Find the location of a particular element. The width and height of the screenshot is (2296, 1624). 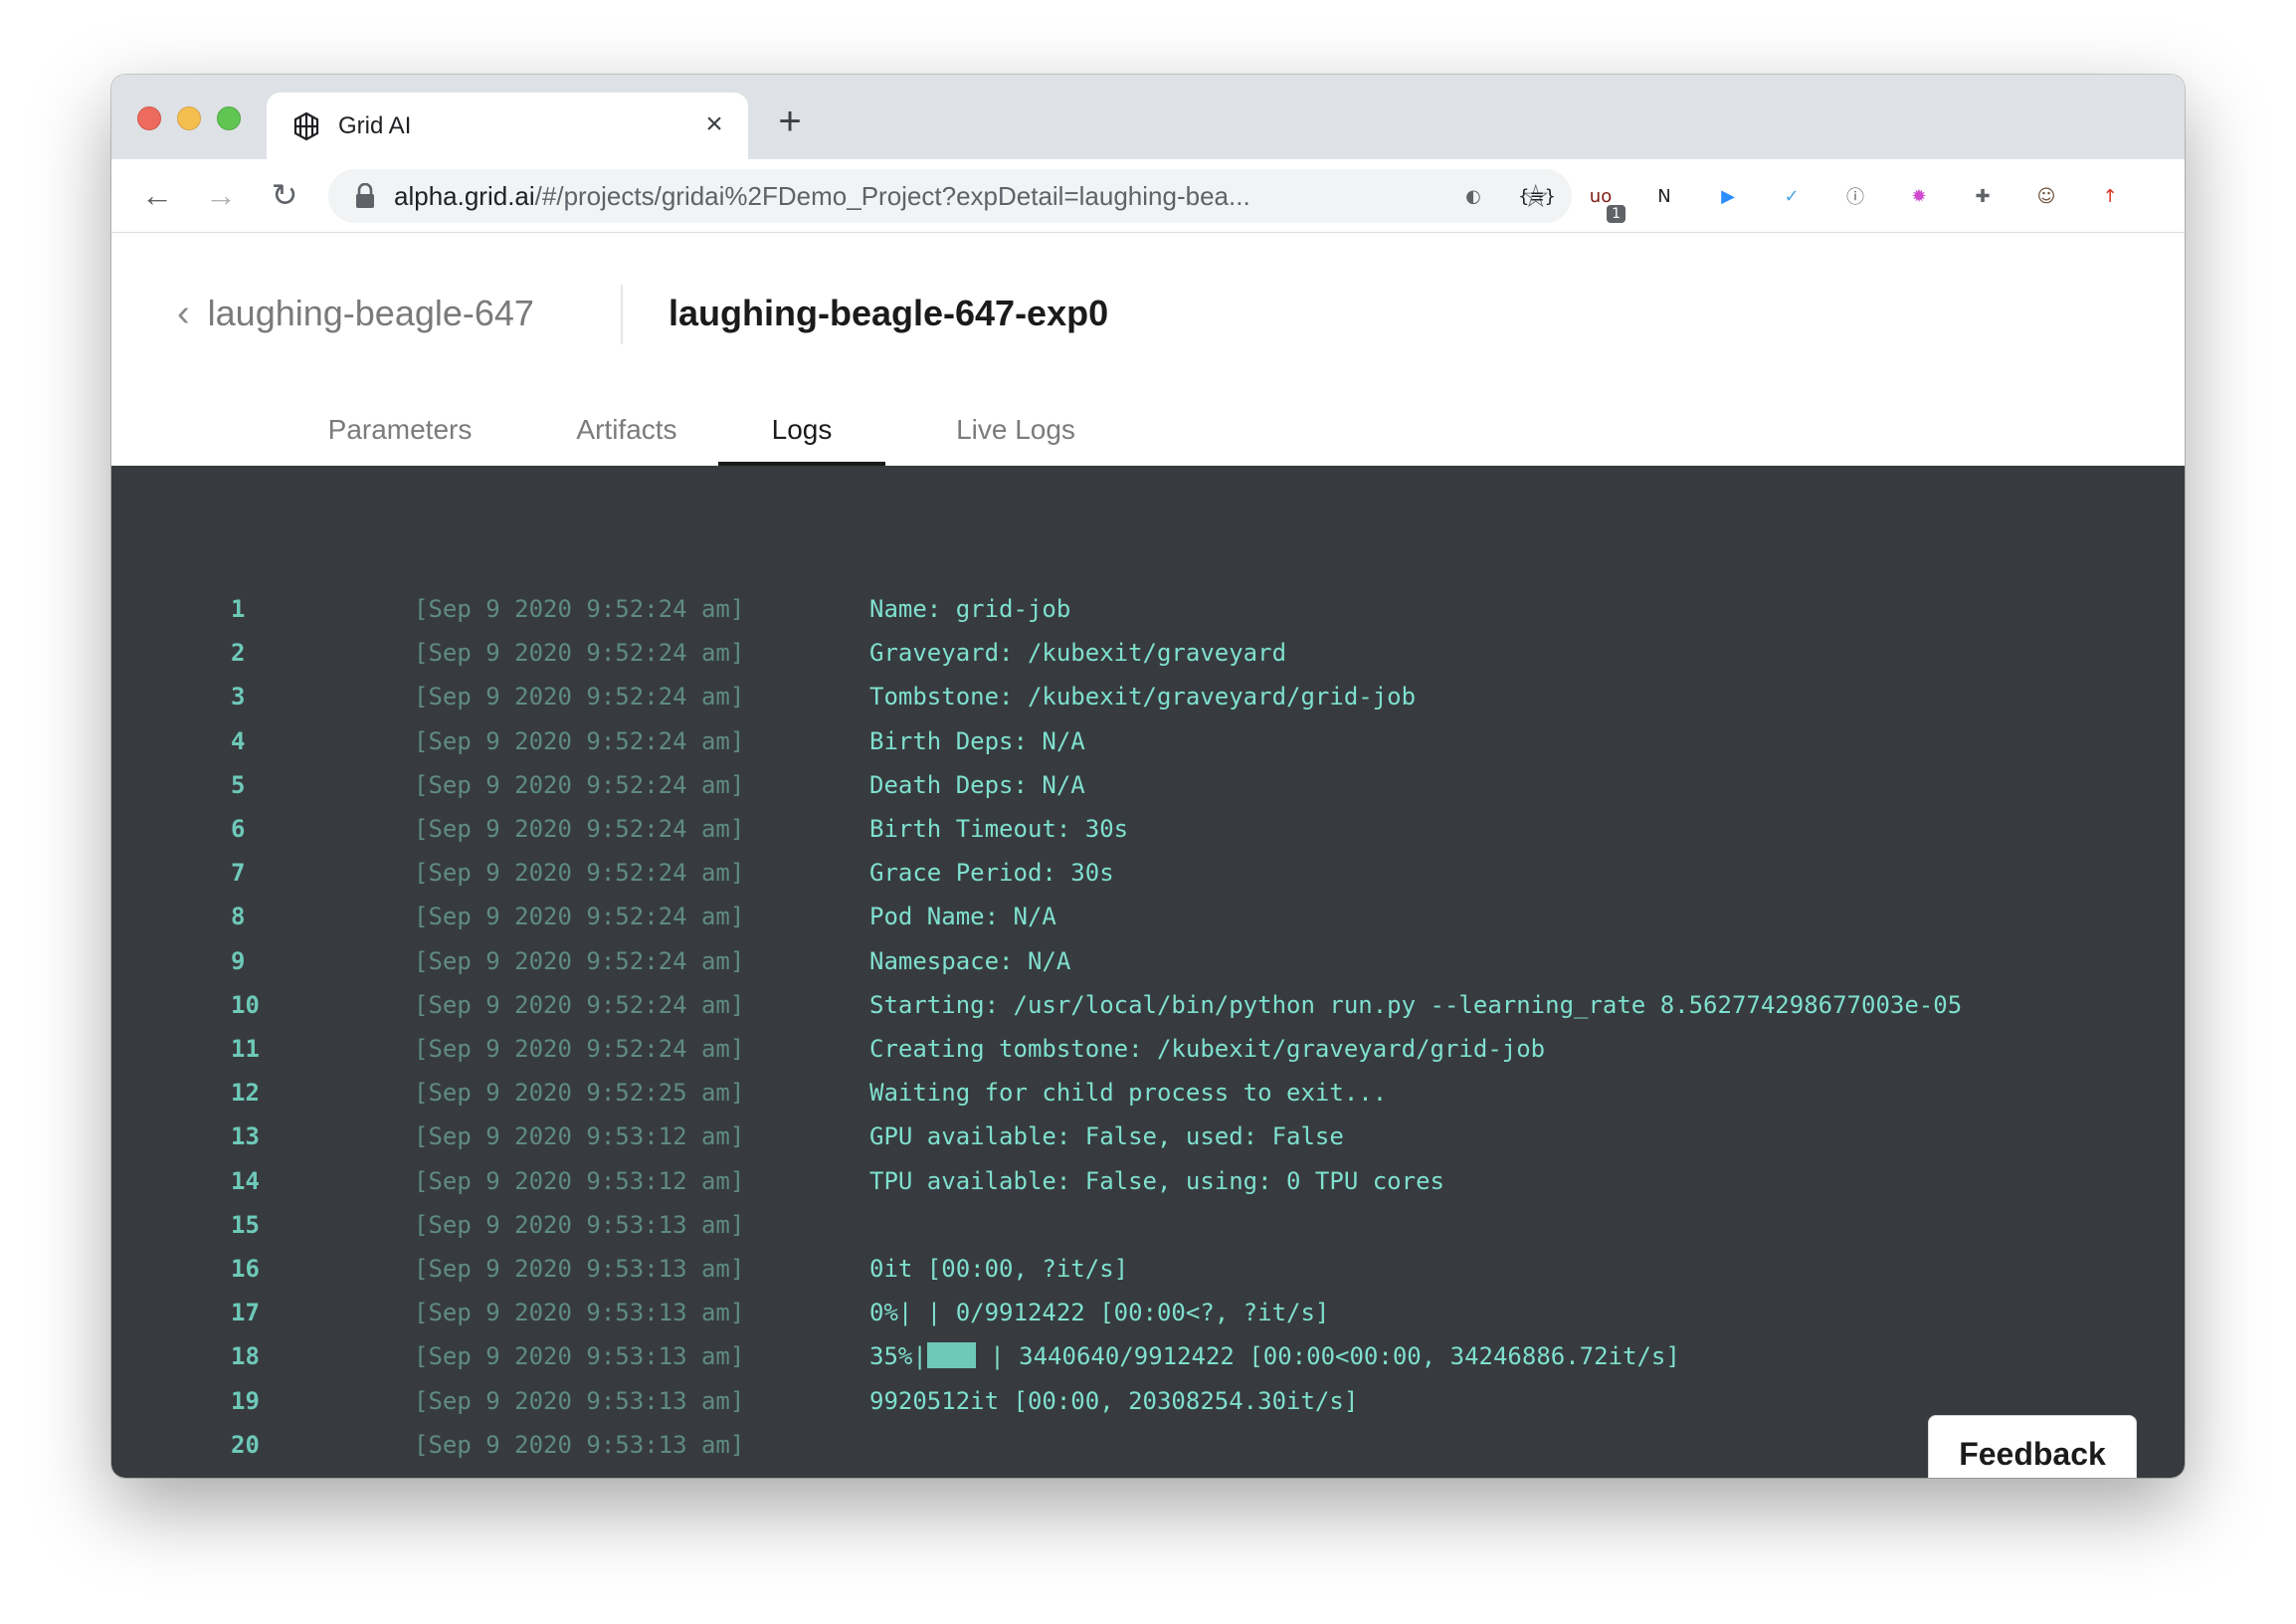

log-line-number: 12 is located at coordinates (246, 1094).